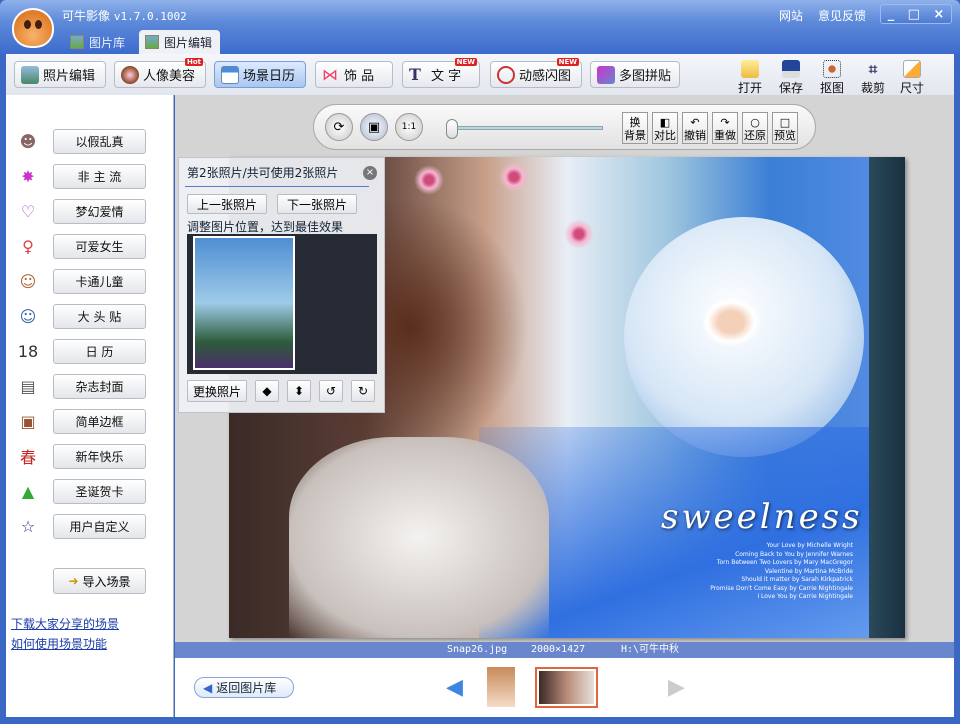  Describe the element at coordinates (409, 127) in the screenshot. I see `actual-size-button: 1:1` at that location.